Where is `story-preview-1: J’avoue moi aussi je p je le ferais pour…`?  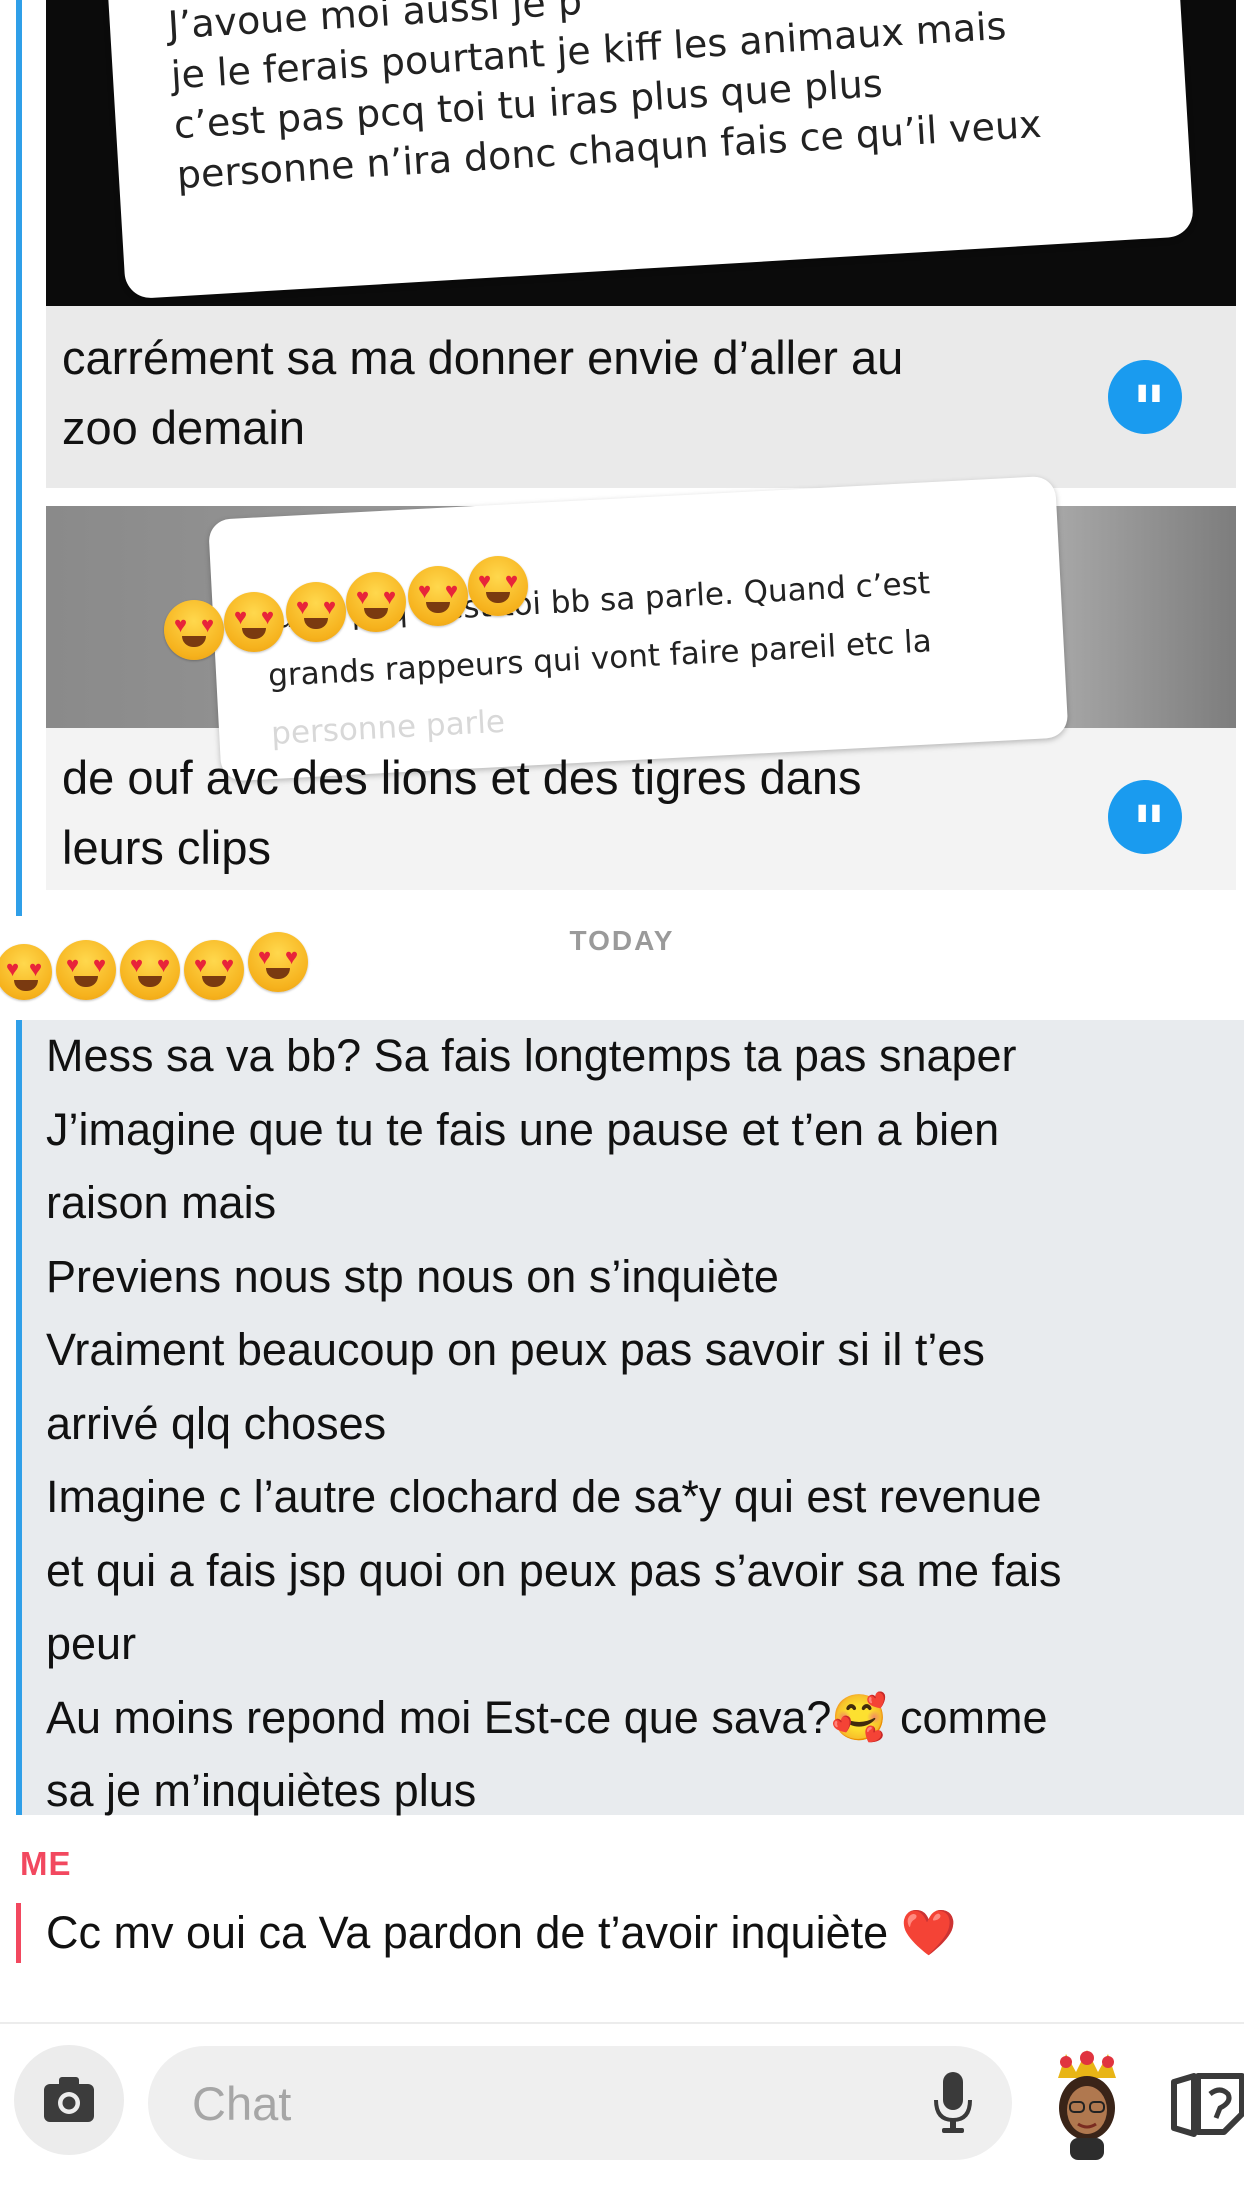 story-preview-1: J’avoue moi aussi je p je le ferais pour… is located at coordinates (641, 153).